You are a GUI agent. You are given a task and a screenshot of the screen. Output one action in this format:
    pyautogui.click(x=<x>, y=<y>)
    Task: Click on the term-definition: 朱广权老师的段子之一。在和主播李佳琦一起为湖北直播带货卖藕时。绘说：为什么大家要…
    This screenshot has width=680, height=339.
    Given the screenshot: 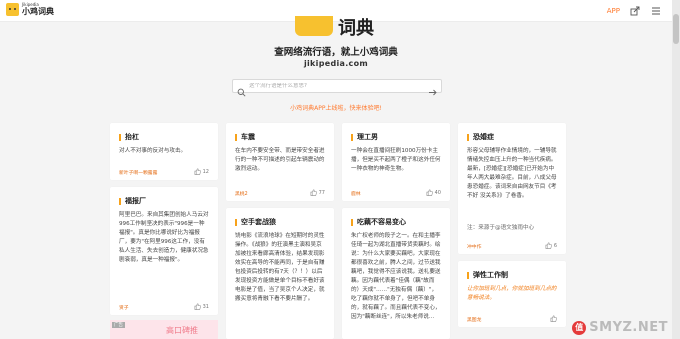 What is the action you would take?
    pyautogui.click(x=396, y=276)
    